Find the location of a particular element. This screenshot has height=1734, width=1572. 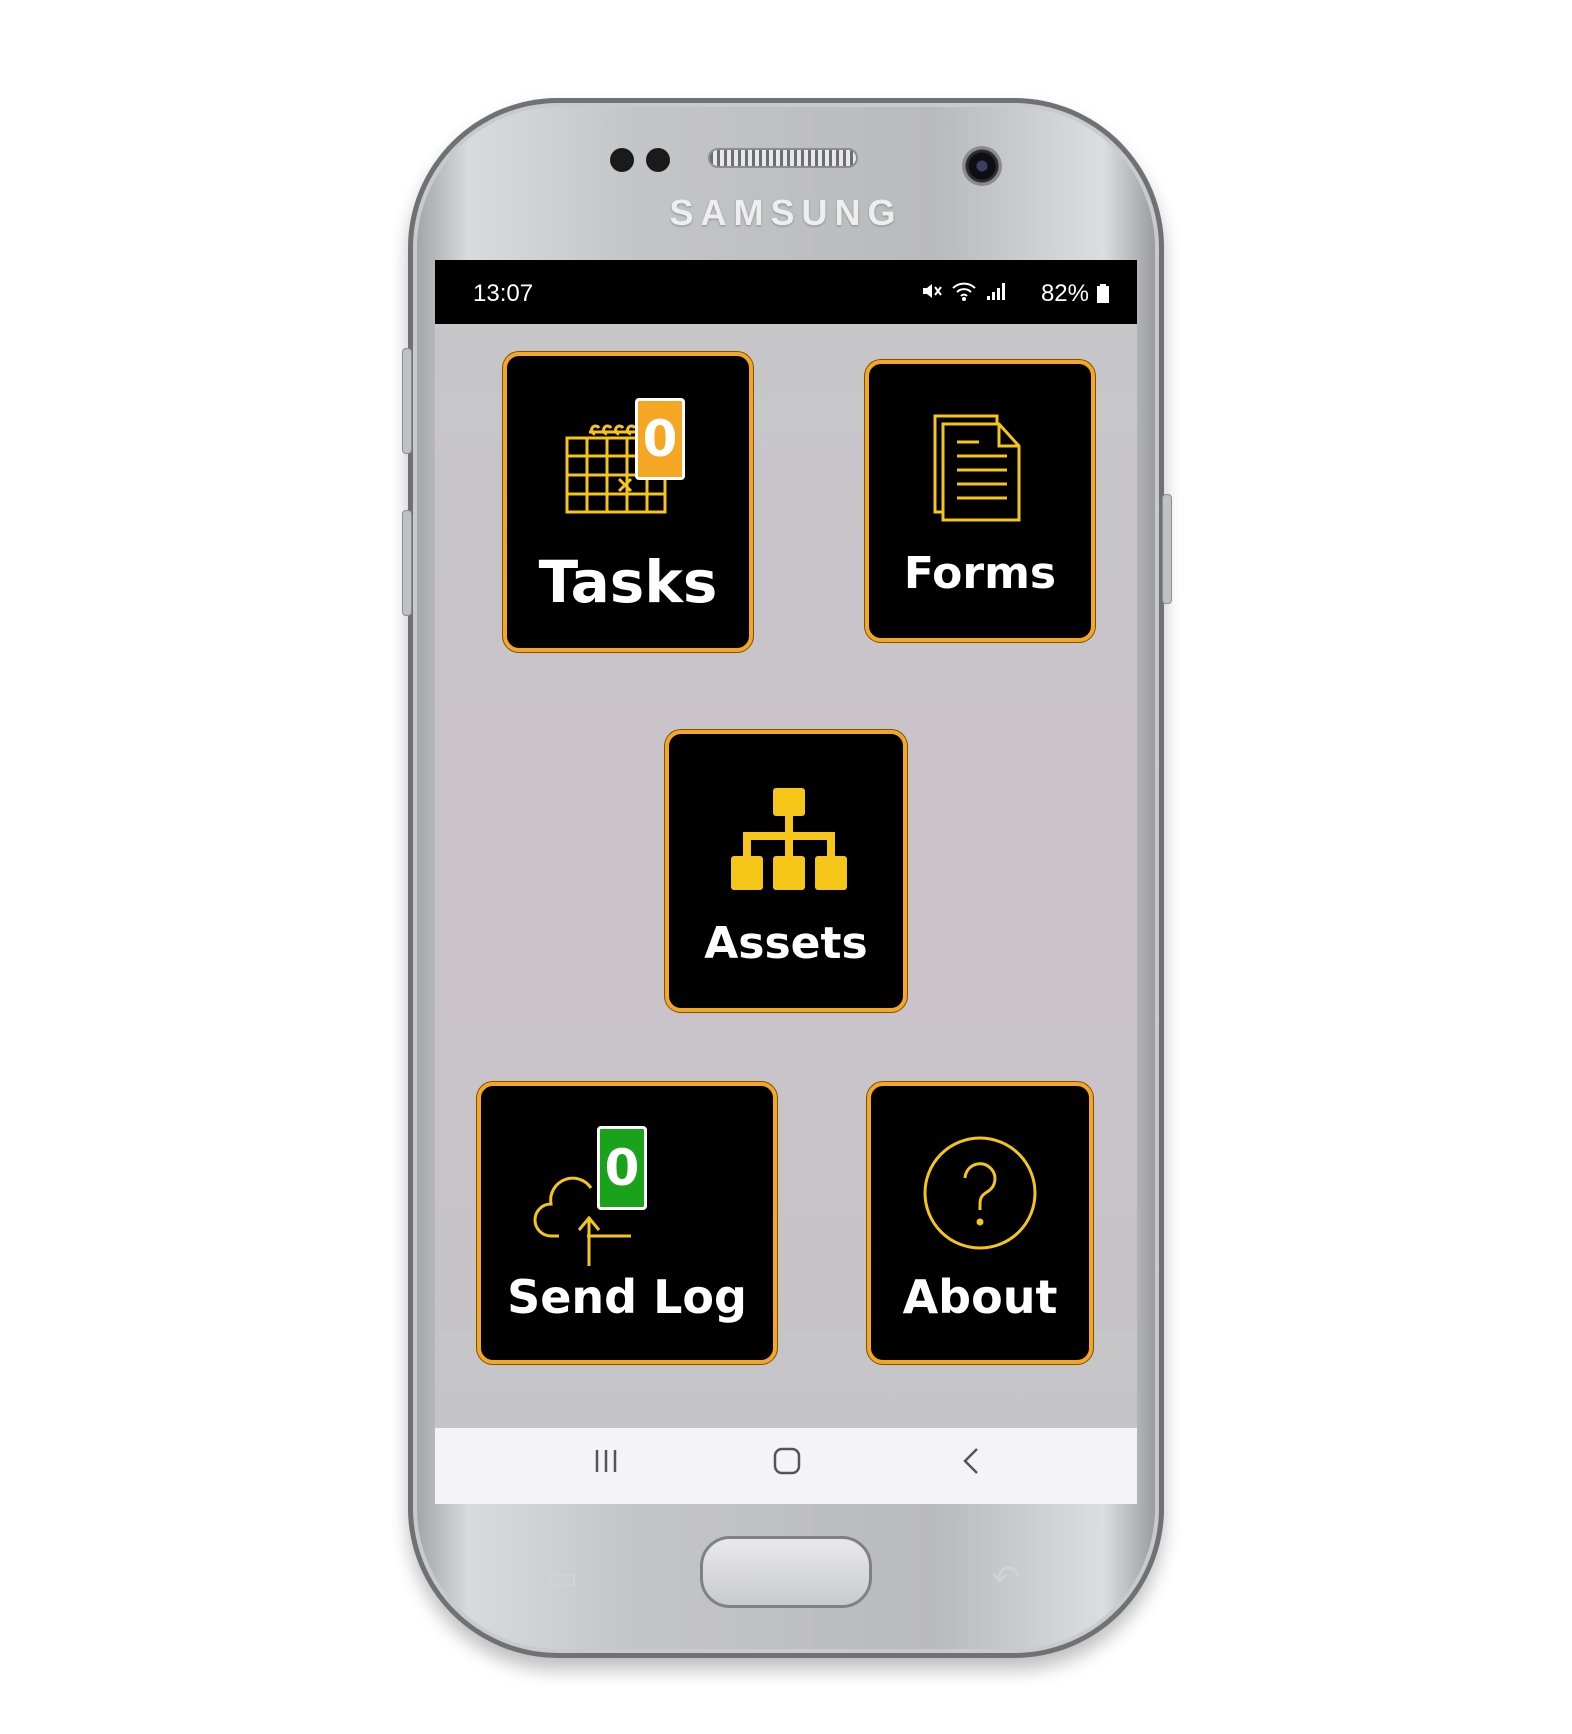

forms-button: Forms is located at coordinates (980, 501).